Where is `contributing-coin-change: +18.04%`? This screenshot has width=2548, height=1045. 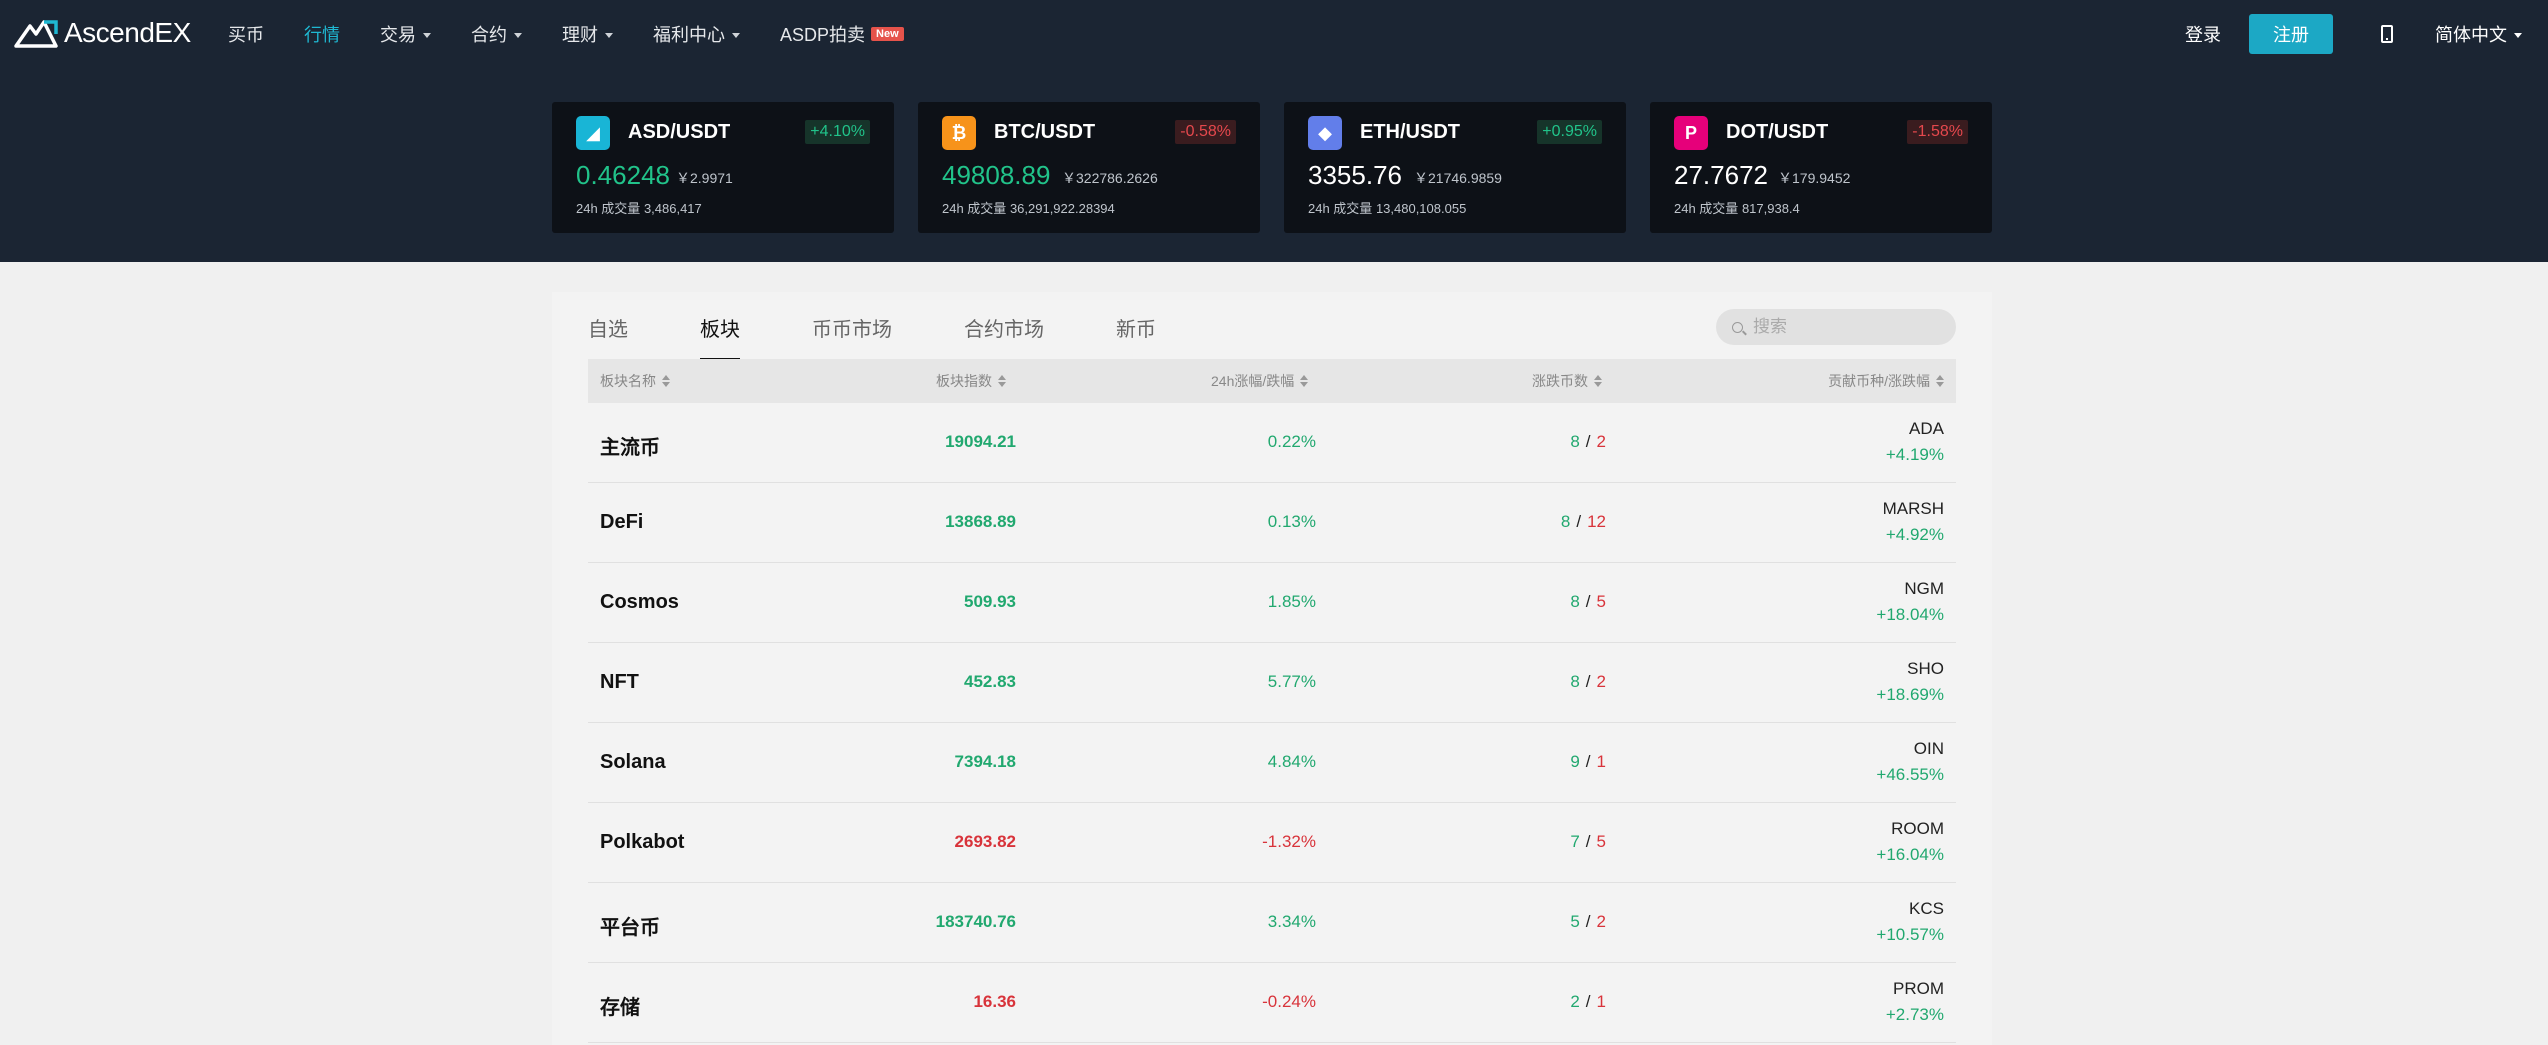 contributing-coin-change: +18.04% is located at coordinates (1910, 614).